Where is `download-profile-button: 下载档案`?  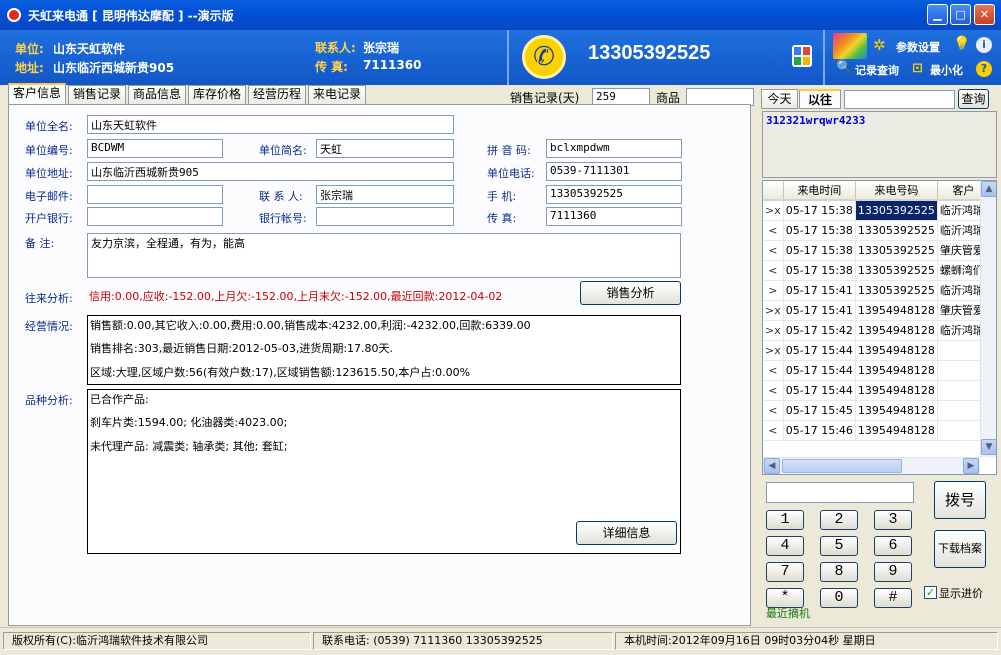 download-profile-button: 下载档案 is located at coordinates (960, 549).